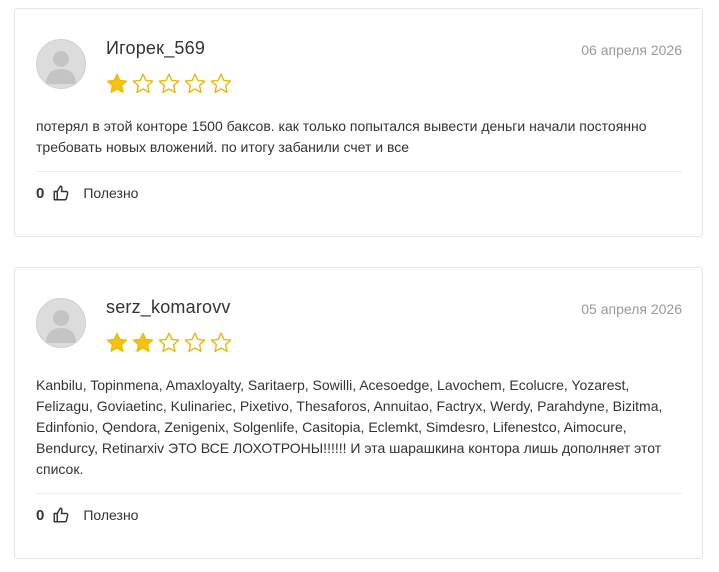 The height and width of the screenshot is (572, 719). Describe the element at coordinates (631, 50) in the screenshot. I see `review-date: 06 апреля 2026` at that location.